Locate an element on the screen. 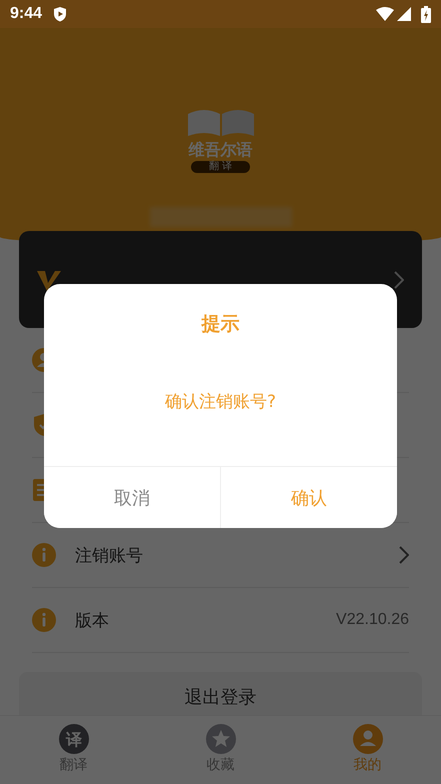 The image size is (441, 784). menu-item-label: 版本 is located at coordinates (92, 621).